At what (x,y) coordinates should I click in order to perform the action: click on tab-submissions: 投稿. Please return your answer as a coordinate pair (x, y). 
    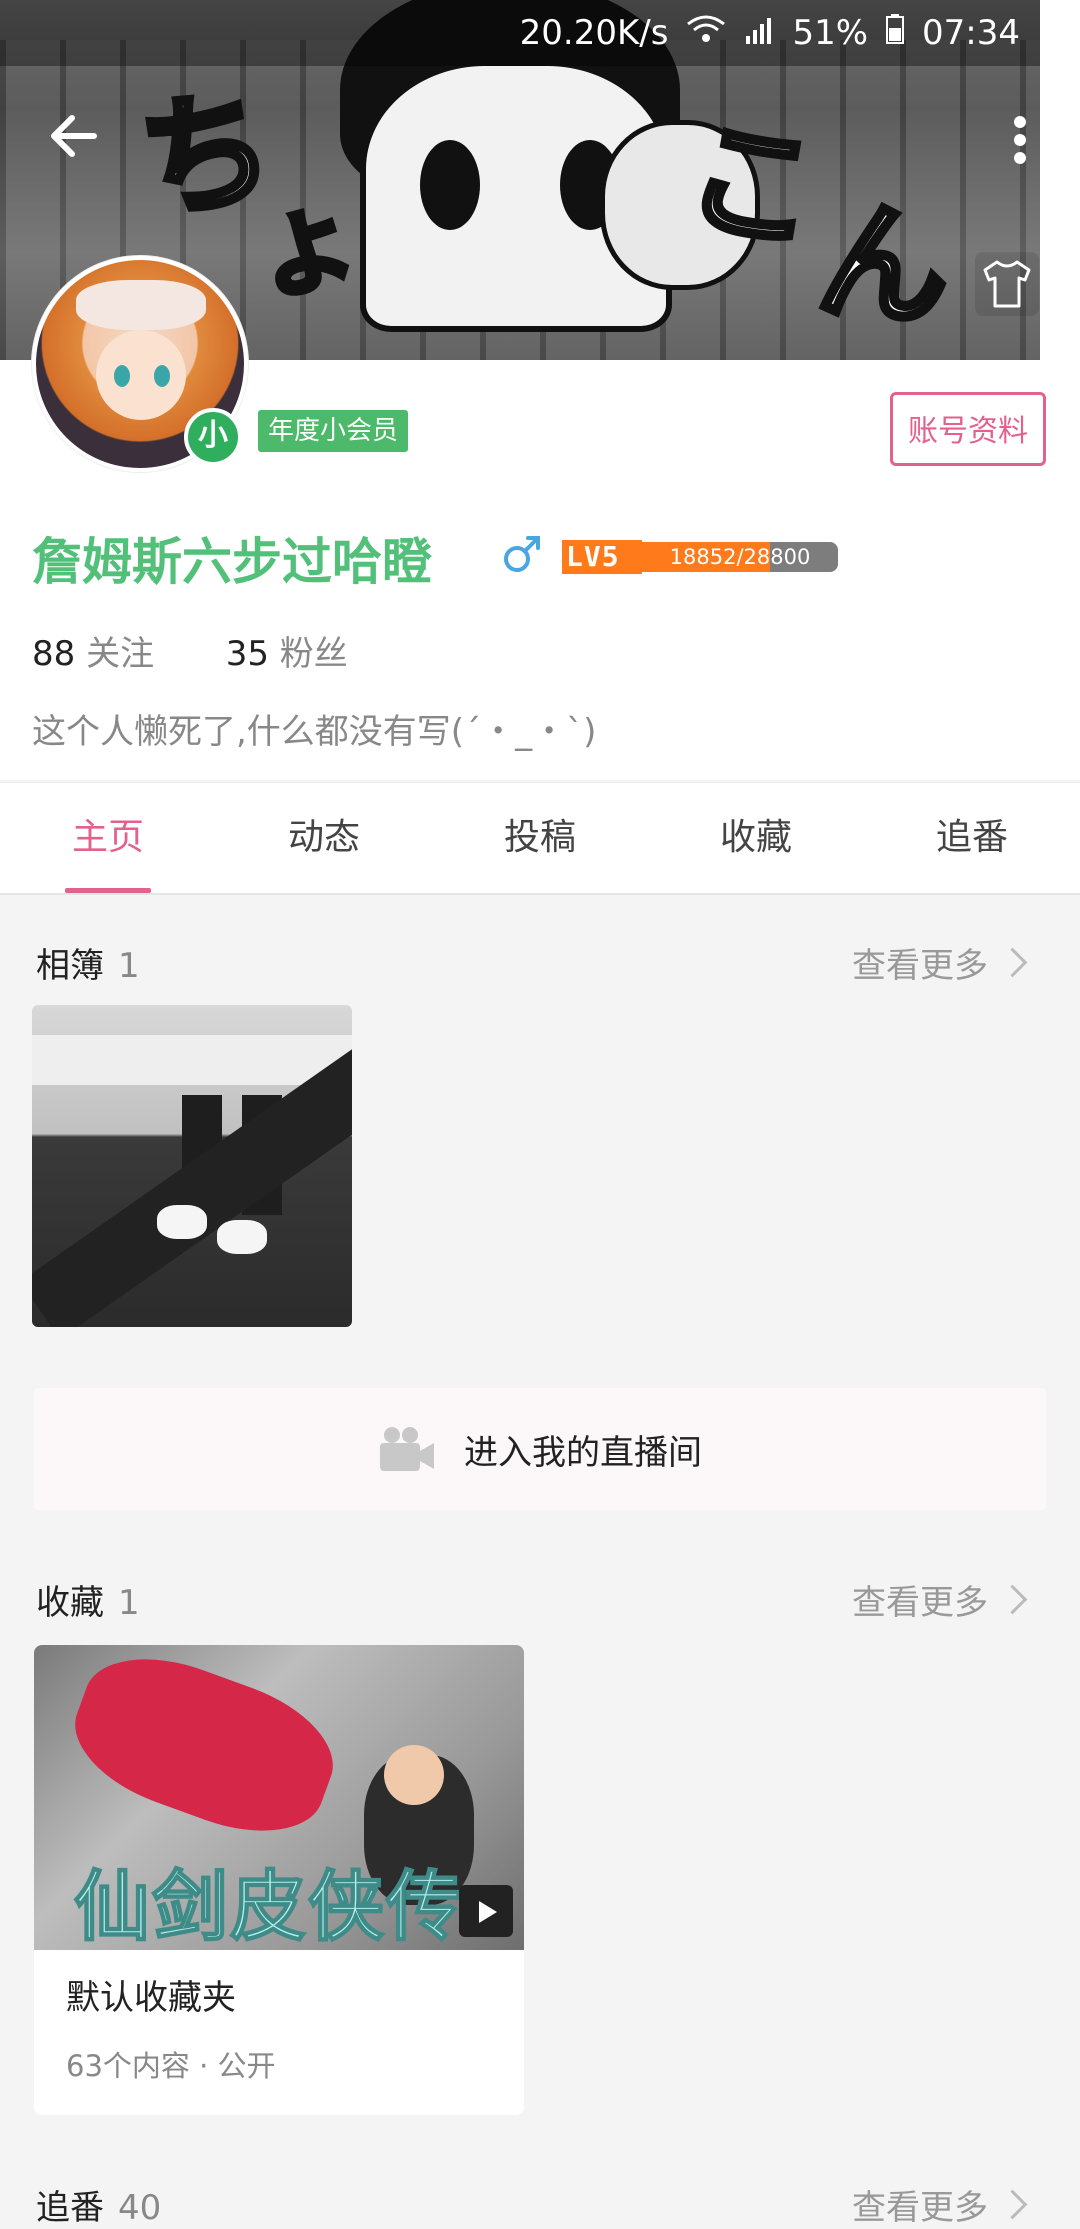
    Looking at the image, I should click on (540, 838).